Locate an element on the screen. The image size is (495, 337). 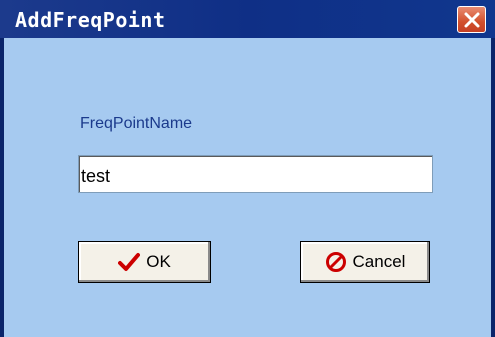
ok-button-label: OK is located at coordinates (158, 261).